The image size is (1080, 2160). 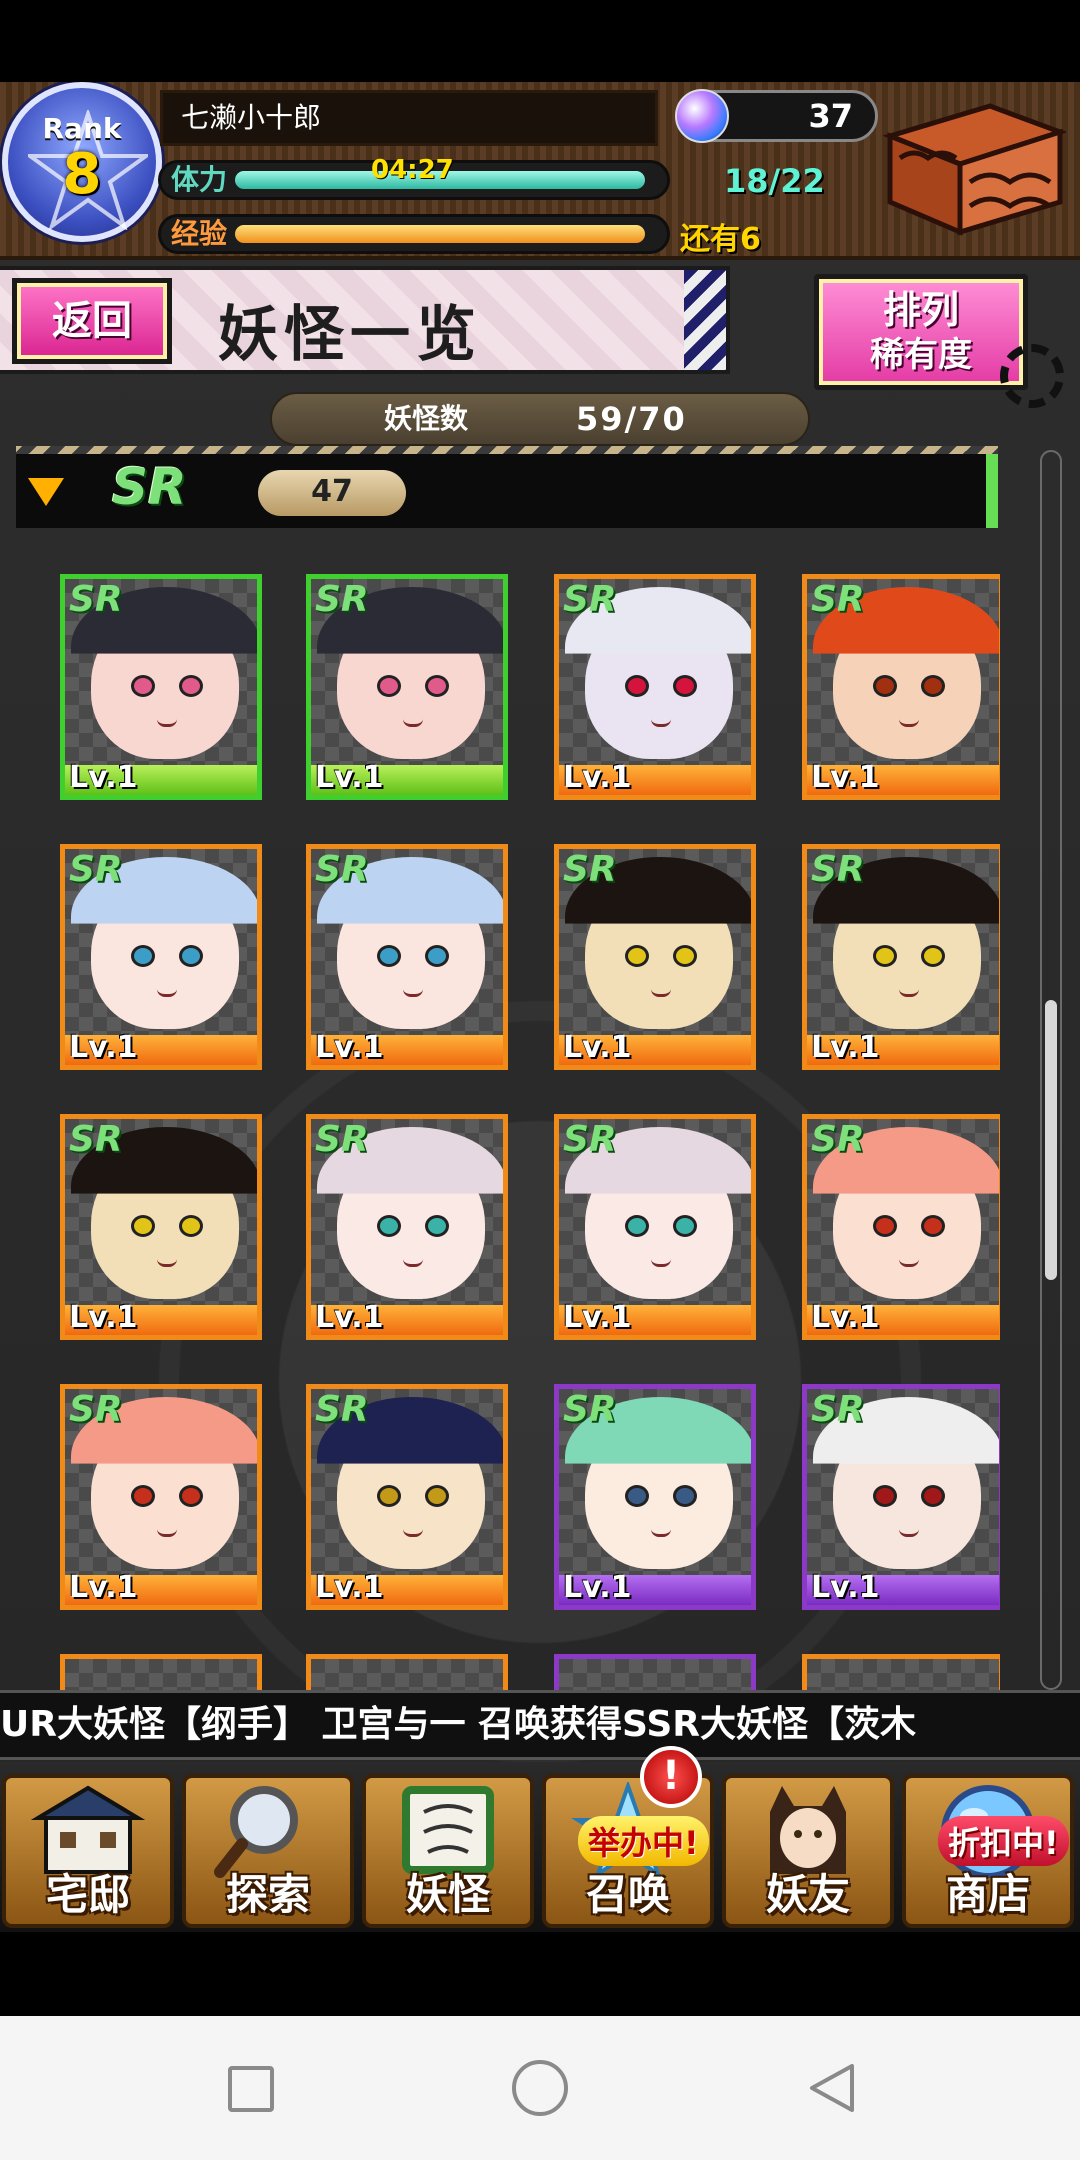 I want to click on nav-item-2: 妖怪, so click(x=448, y=1845).